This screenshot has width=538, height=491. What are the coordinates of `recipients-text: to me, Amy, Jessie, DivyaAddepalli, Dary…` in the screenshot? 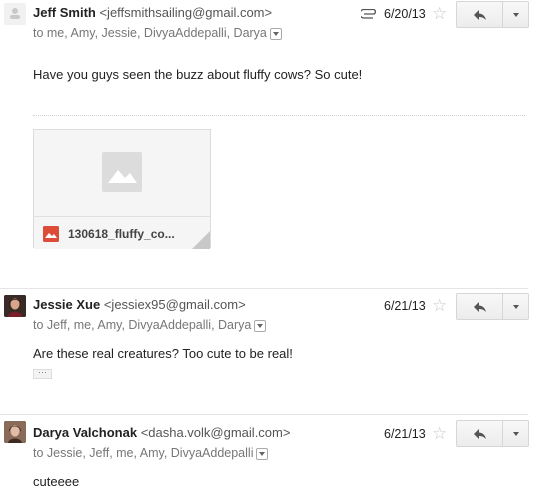 It's located at (150, 33).